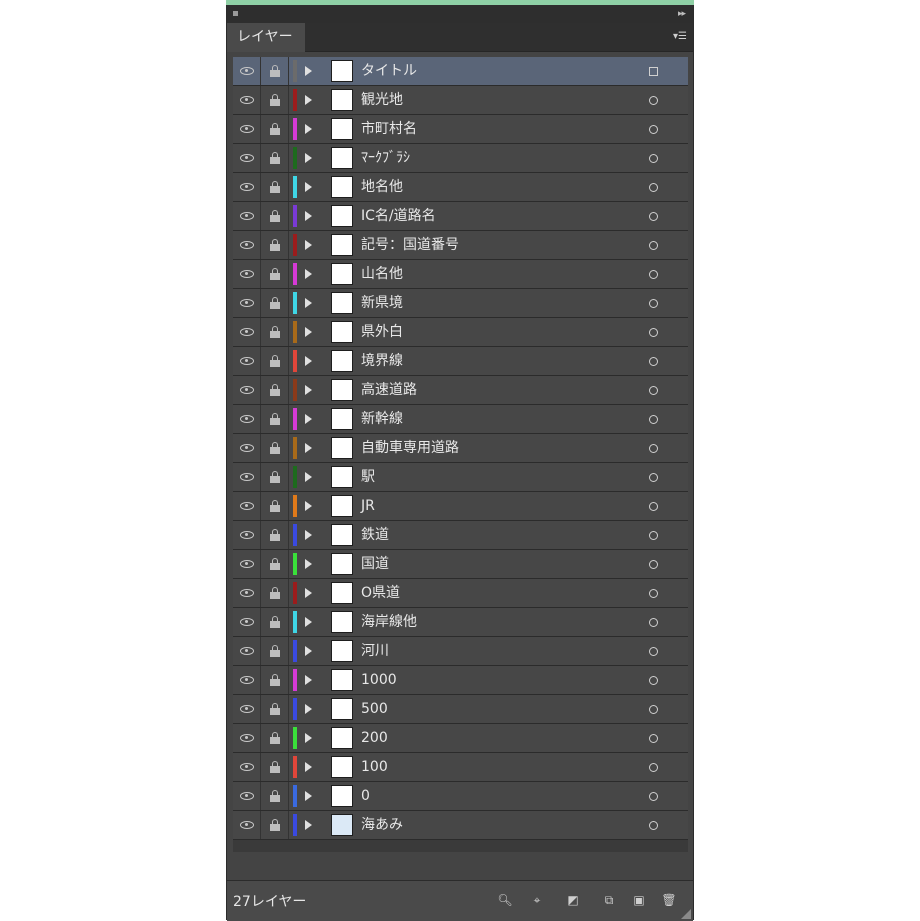 The image size is (920, 921). Describe the element at coordinates (374, 767) in the screenshot. I see `layer-name: 100` at that location.